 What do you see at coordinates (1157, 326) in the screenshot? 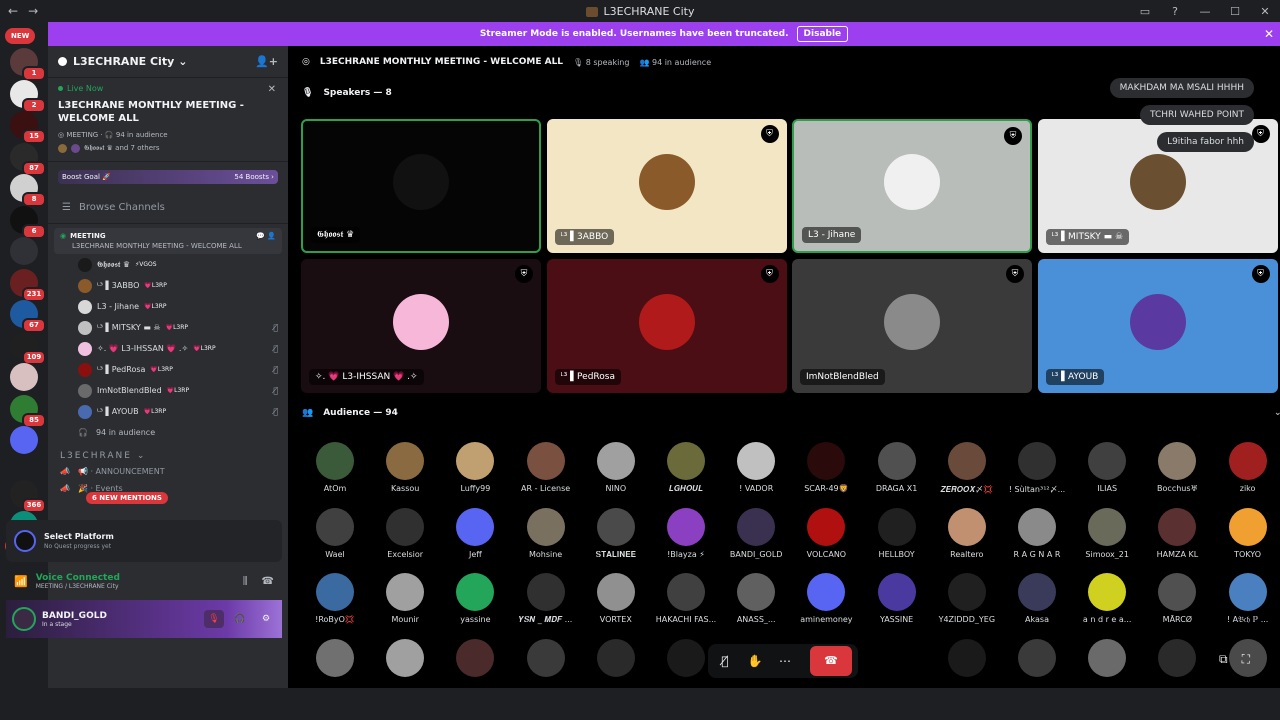
I see `speaker-tile: ᴸ³ ▌AYOUB ⛨` at bounding box center [1157, 326].